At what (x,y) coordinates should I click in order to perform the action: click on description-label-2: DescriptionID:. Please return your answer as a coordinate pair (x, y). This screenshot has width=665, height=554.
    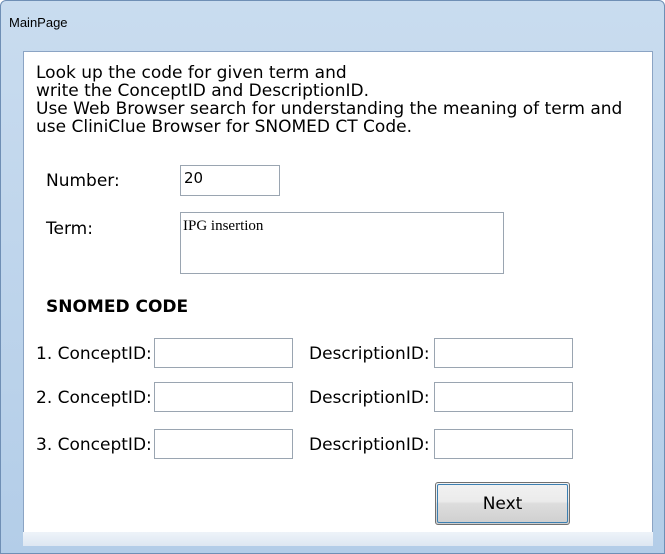
    Looking at the image, I should click on (369, 398).